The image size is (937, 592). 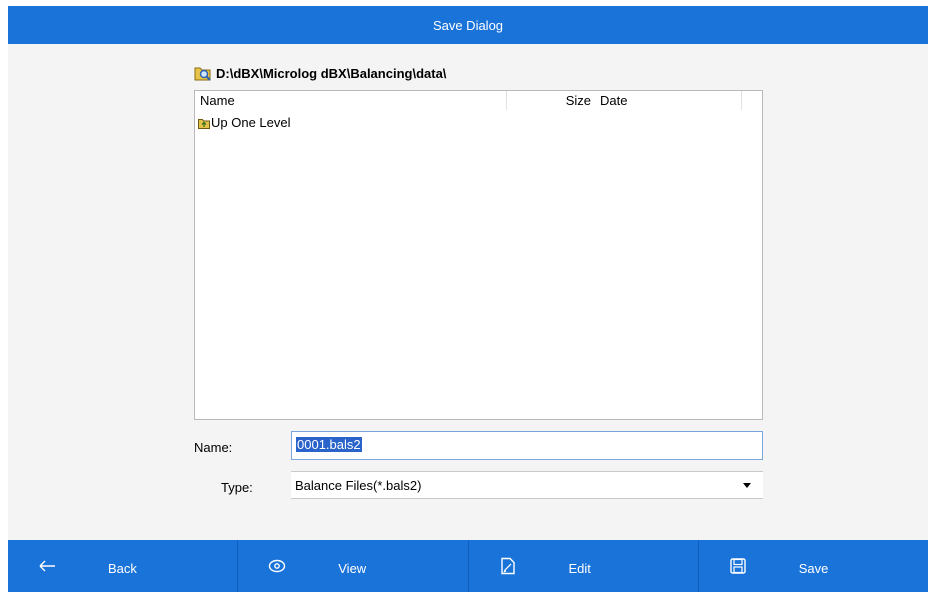 What do you see at coordinates (251, 122) in the screenshot?
I see `list-item-label: Up One Level` at bounding box center [251, 122].